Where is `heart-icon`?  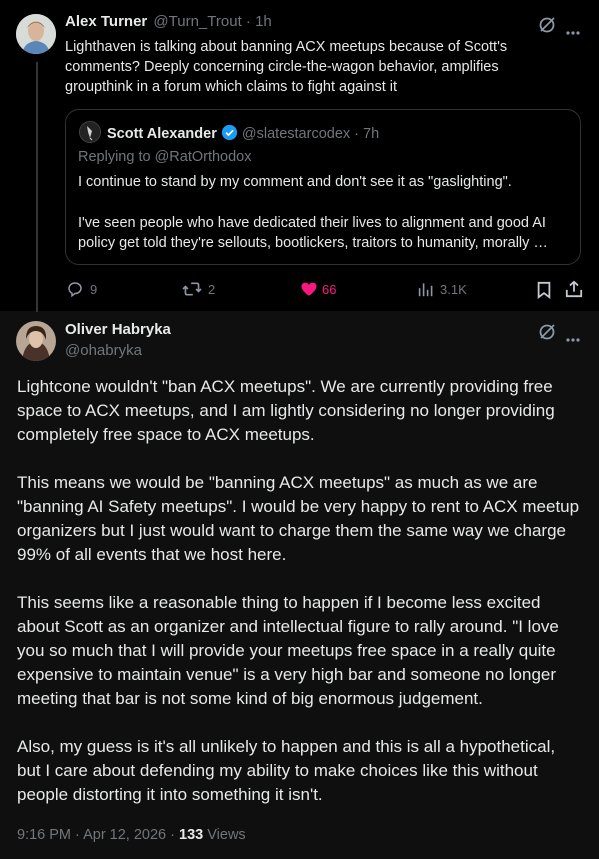
heart-icon is located at coordinates (309, 289).